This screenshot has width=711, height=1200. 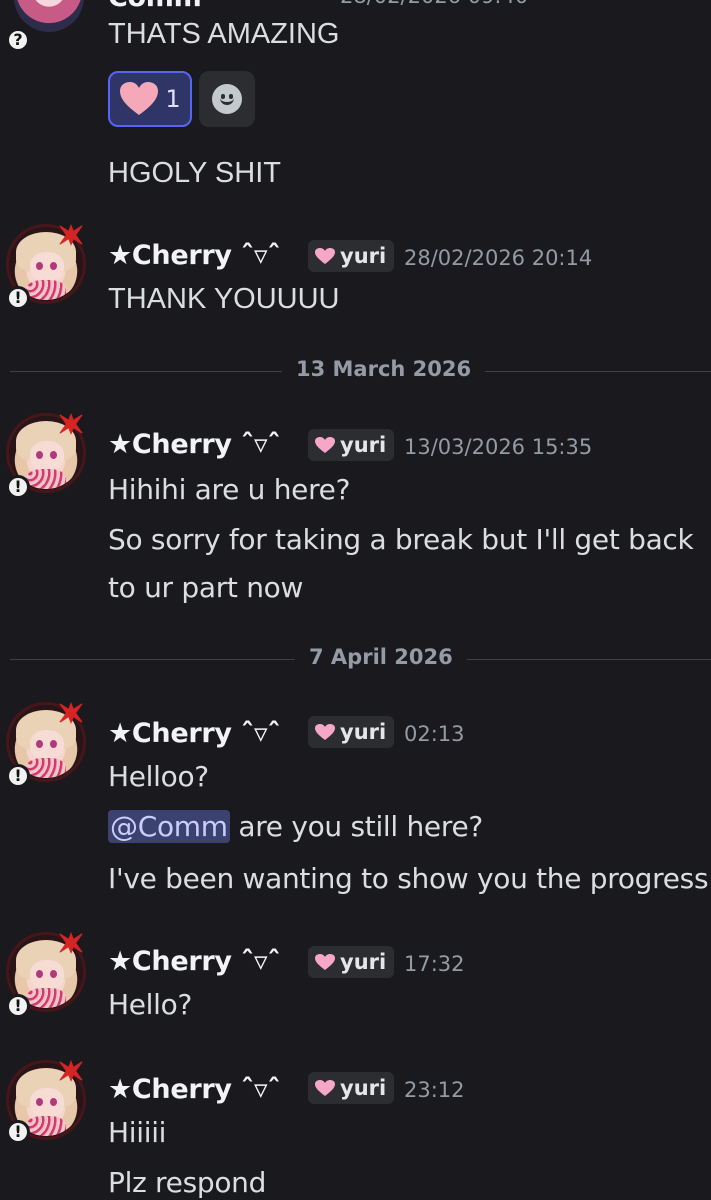 What do you see at coordinates (498, 447) in the screenshot?
I see `timestamp: 13/03/2026 15:35` at bounding box center [498, 447].